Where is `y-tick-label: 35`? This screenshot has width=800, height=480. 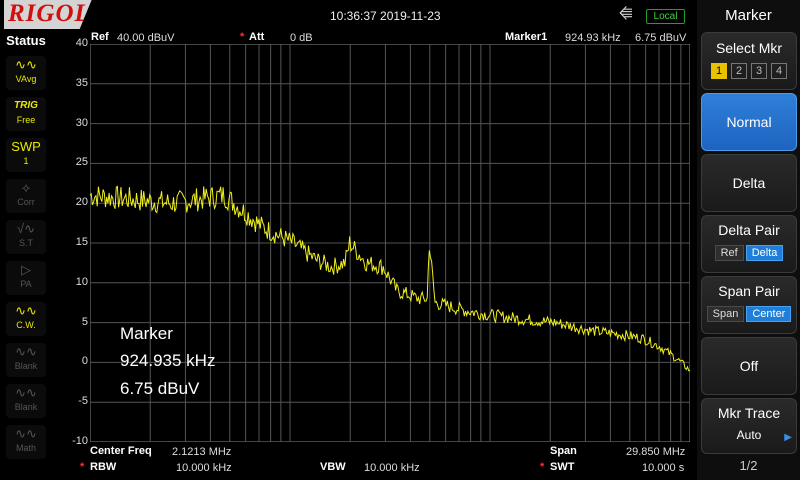
y-tick-label: 35 is located at coordinates (81, 82).